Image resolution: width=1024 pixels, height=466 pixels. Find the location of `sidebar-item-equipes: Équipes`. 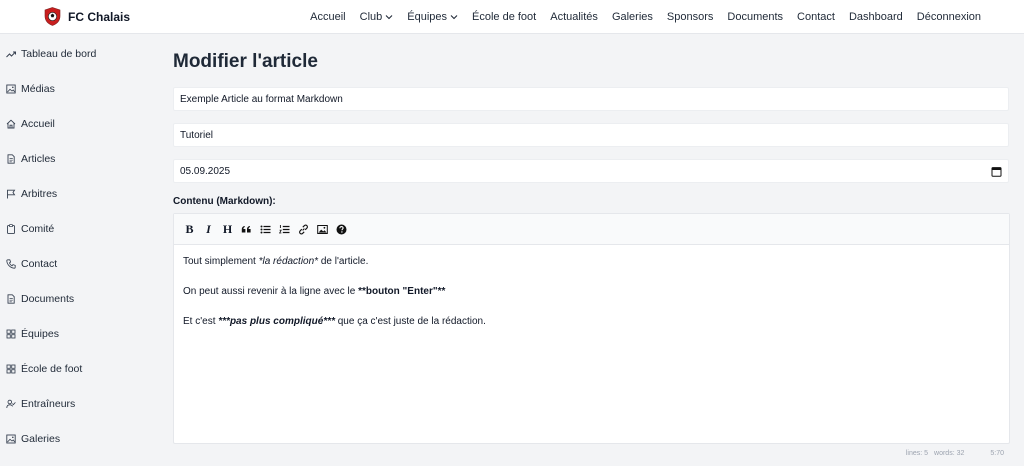

sidebar-item-equipes: Équipes is located at coordinates (32, 334).